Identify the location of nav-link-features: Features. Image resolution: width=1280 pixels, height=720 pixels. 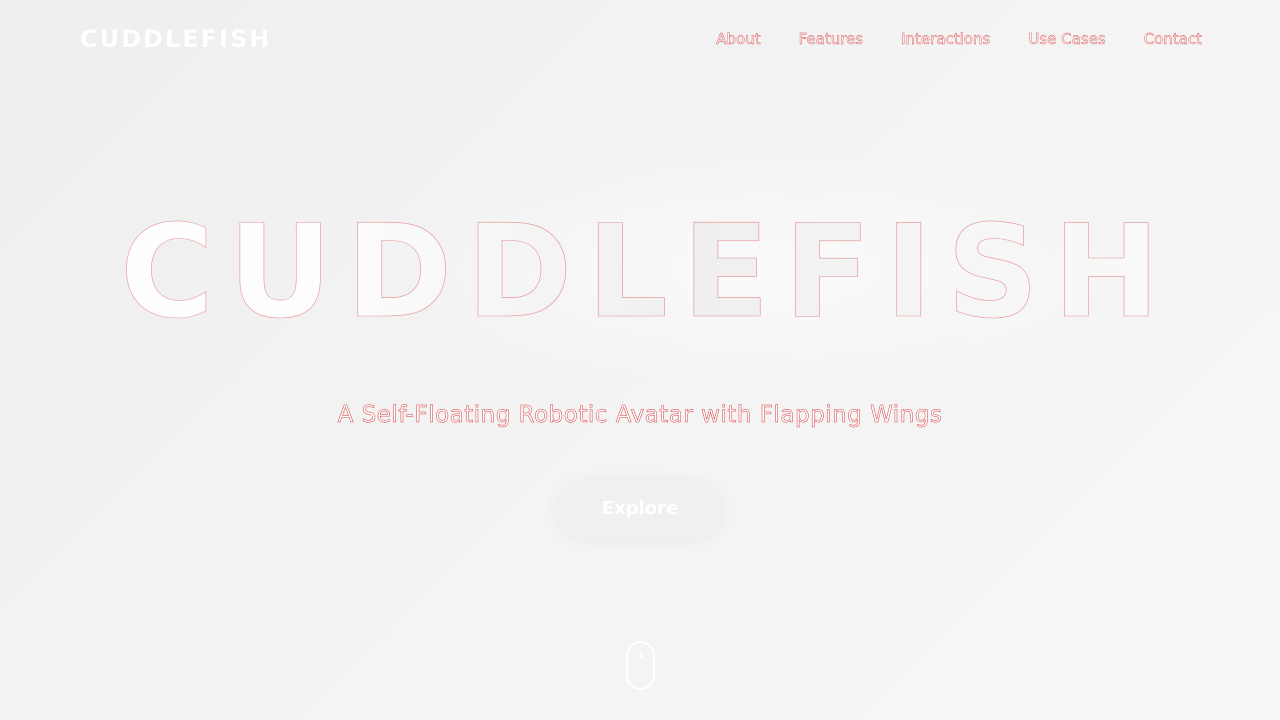
(830, 39).